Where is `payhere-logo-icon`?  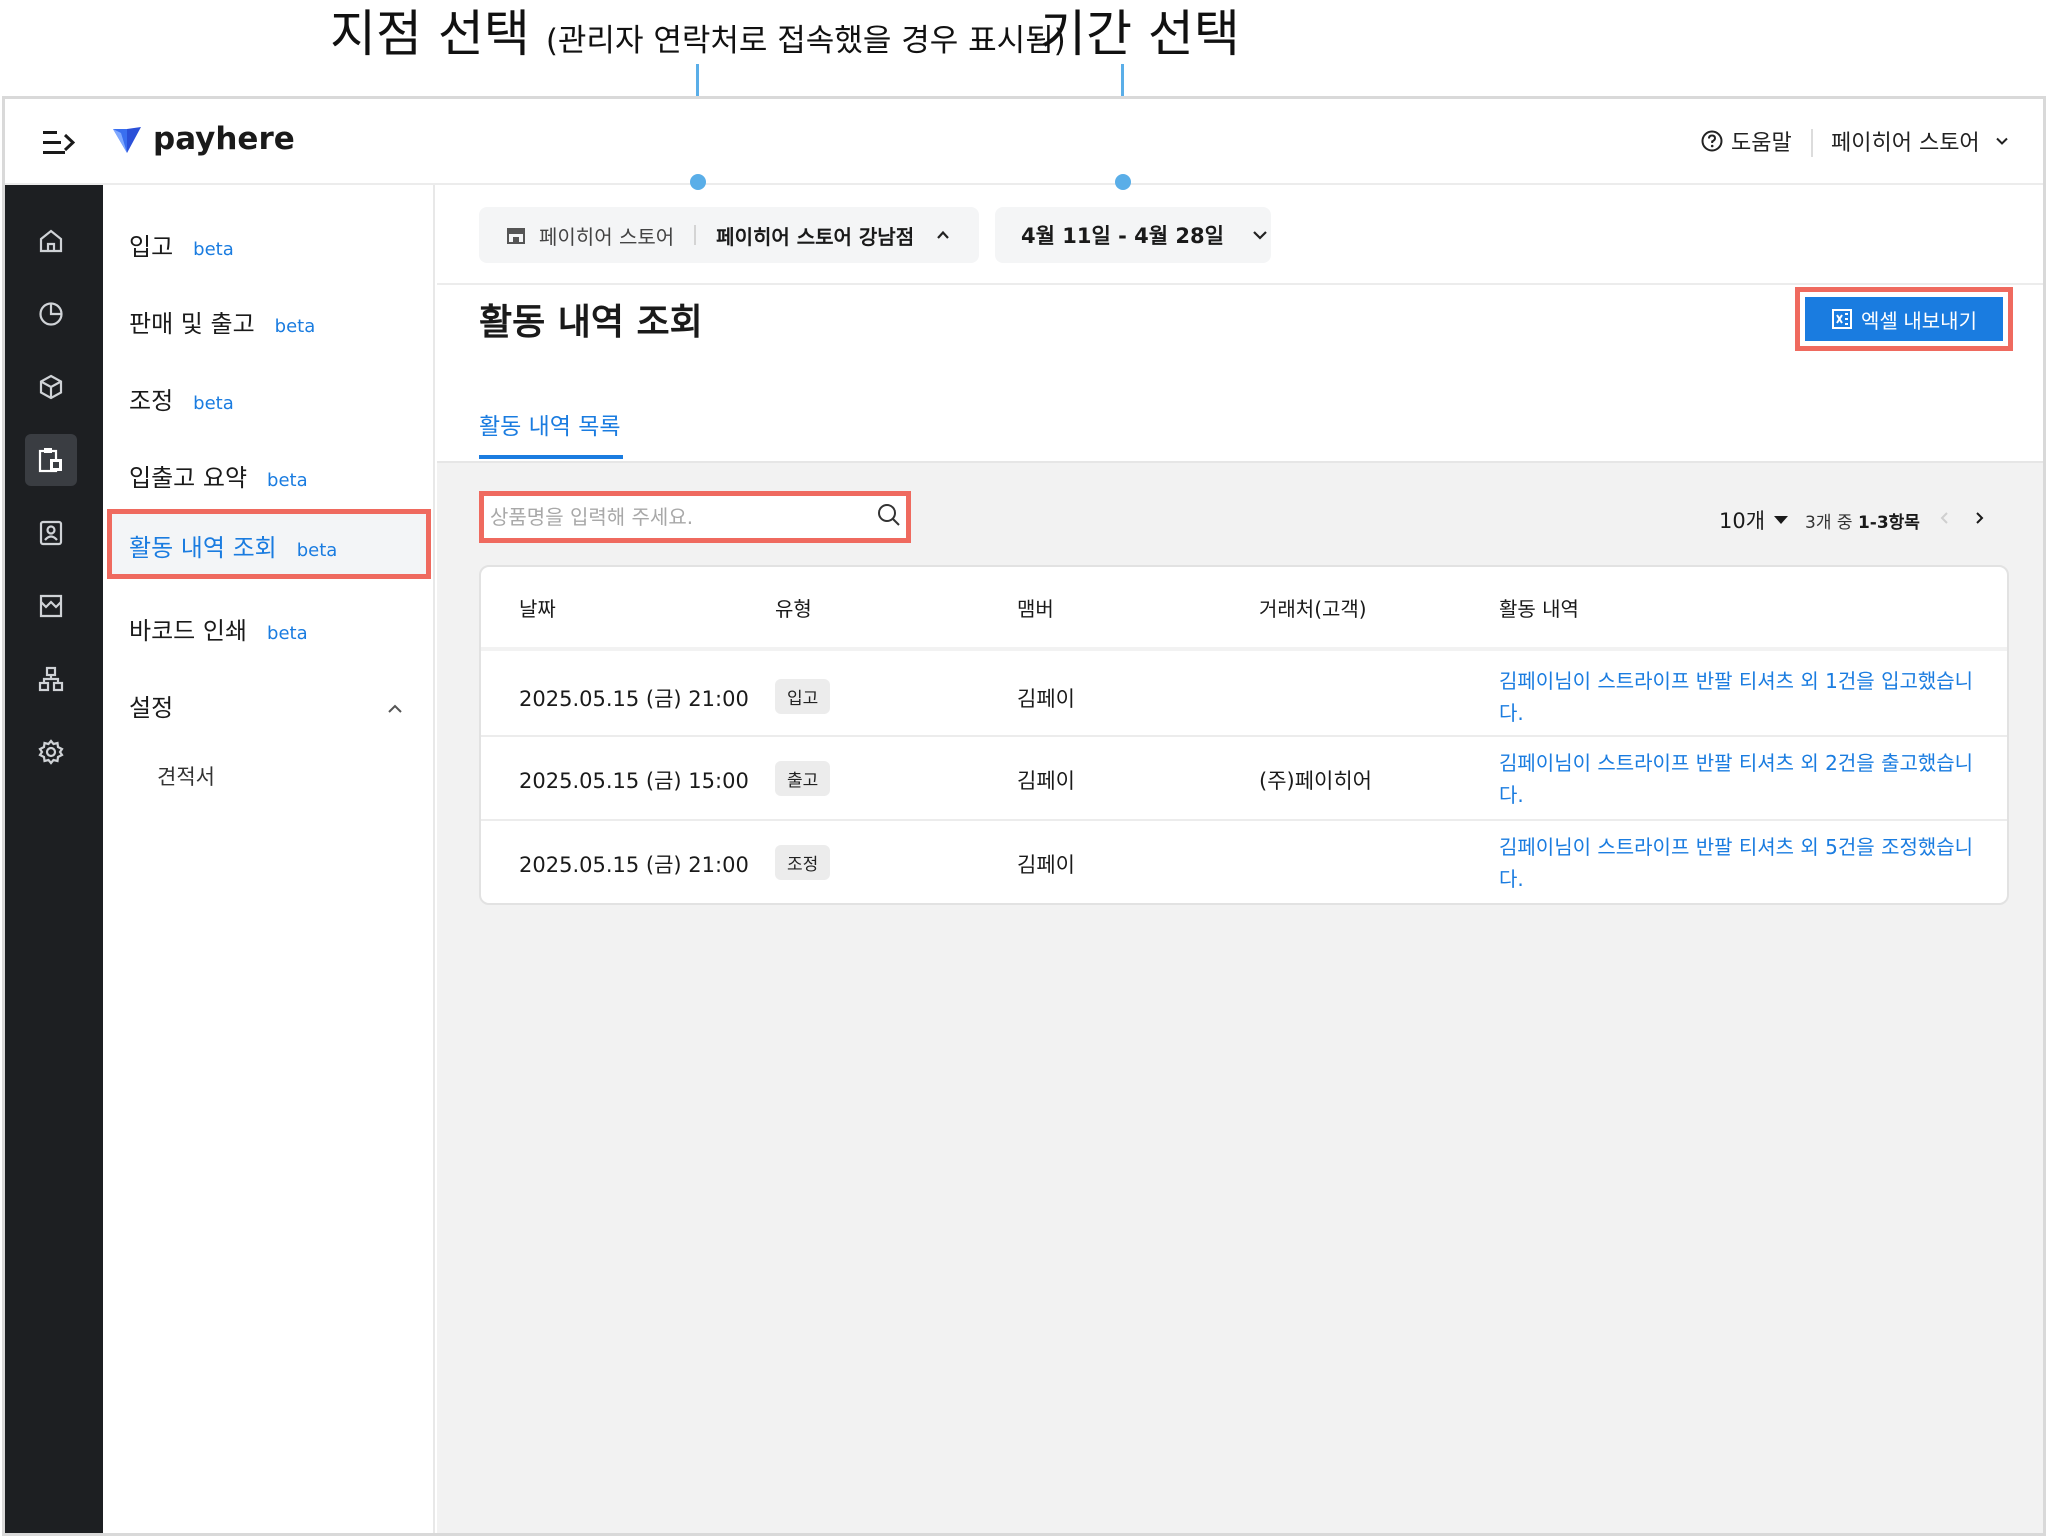
payhere-logo-icon is located at coordinates (127, 140).